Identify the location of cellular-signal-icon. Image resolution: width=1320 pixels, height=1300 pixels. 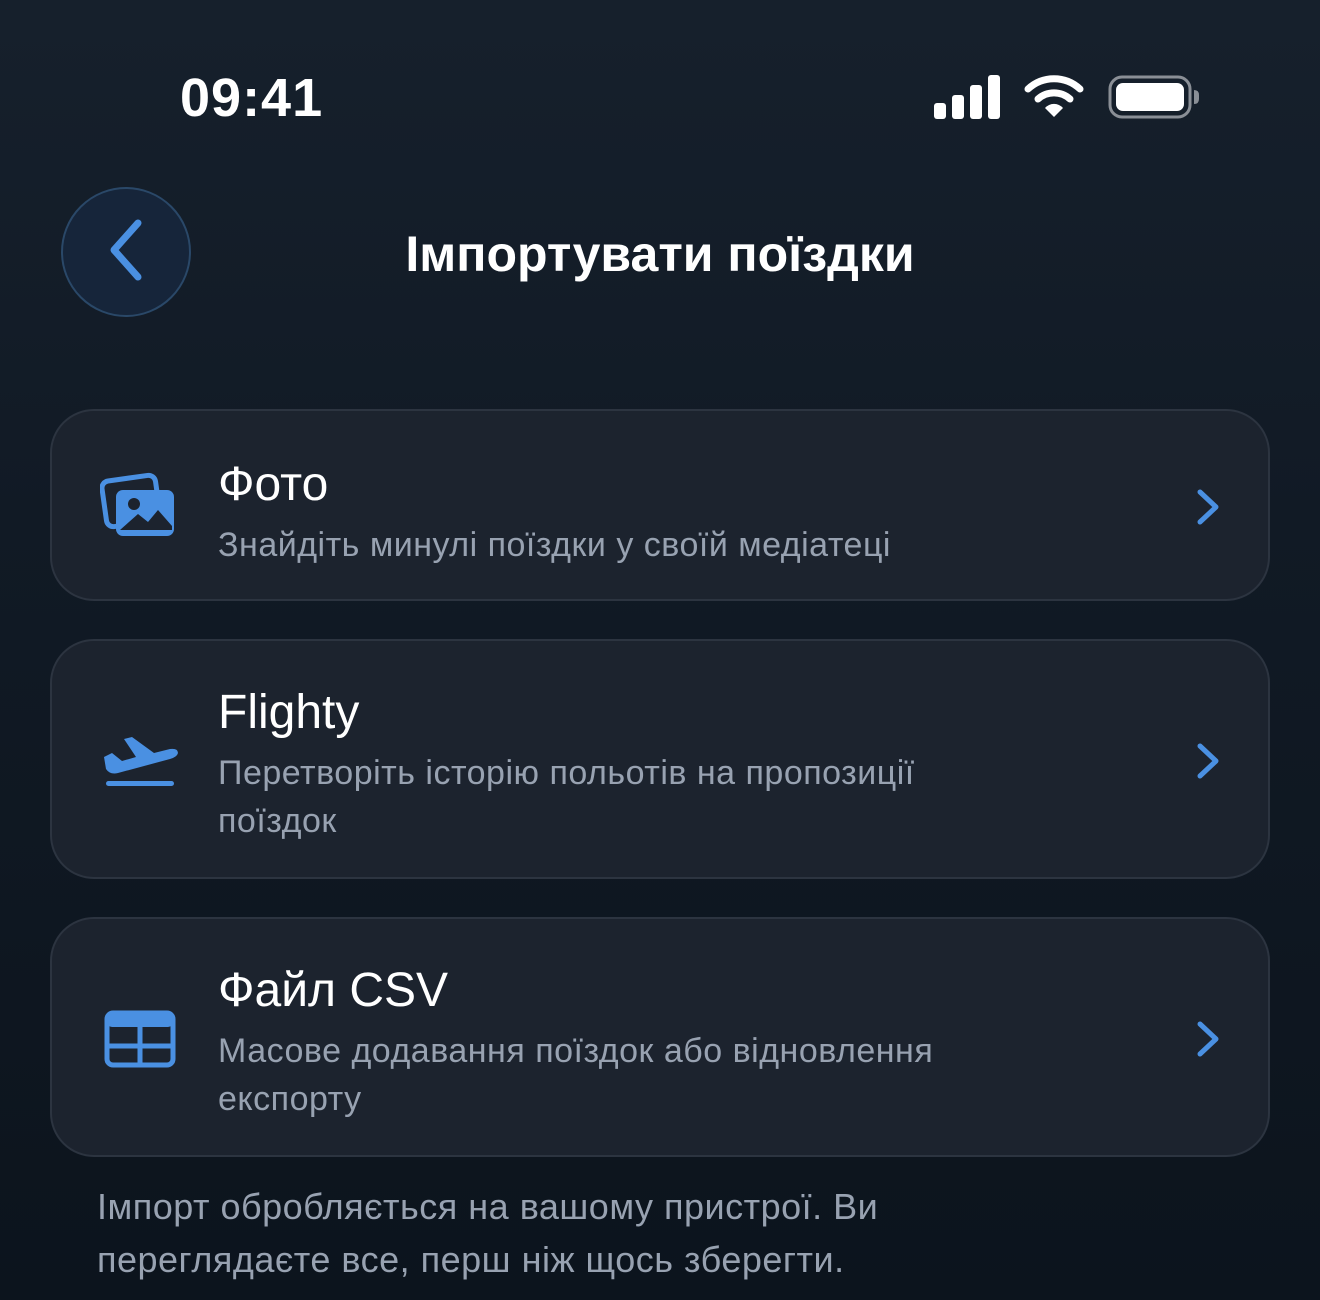
(967, 97).